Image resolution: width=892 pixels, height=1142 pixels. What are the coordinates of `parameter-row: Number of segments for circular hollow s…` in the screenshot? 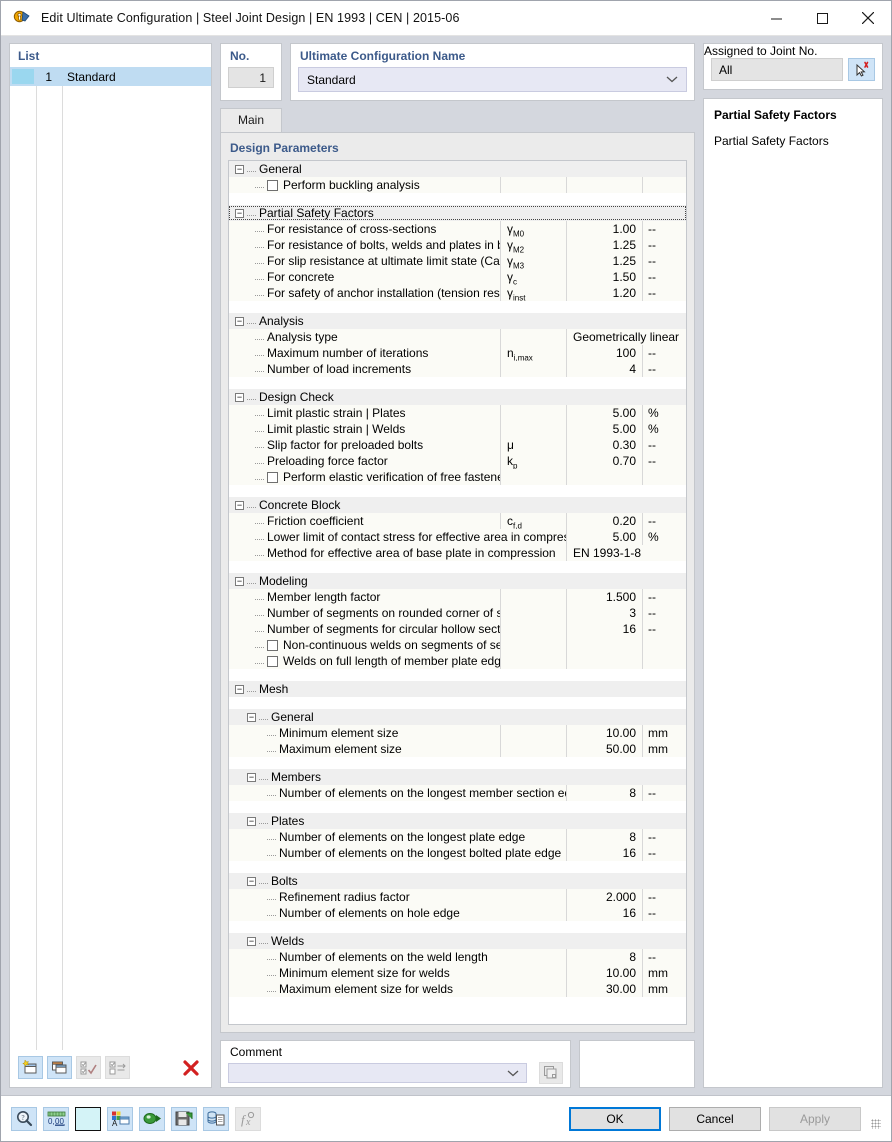 It's located at (457, 629).